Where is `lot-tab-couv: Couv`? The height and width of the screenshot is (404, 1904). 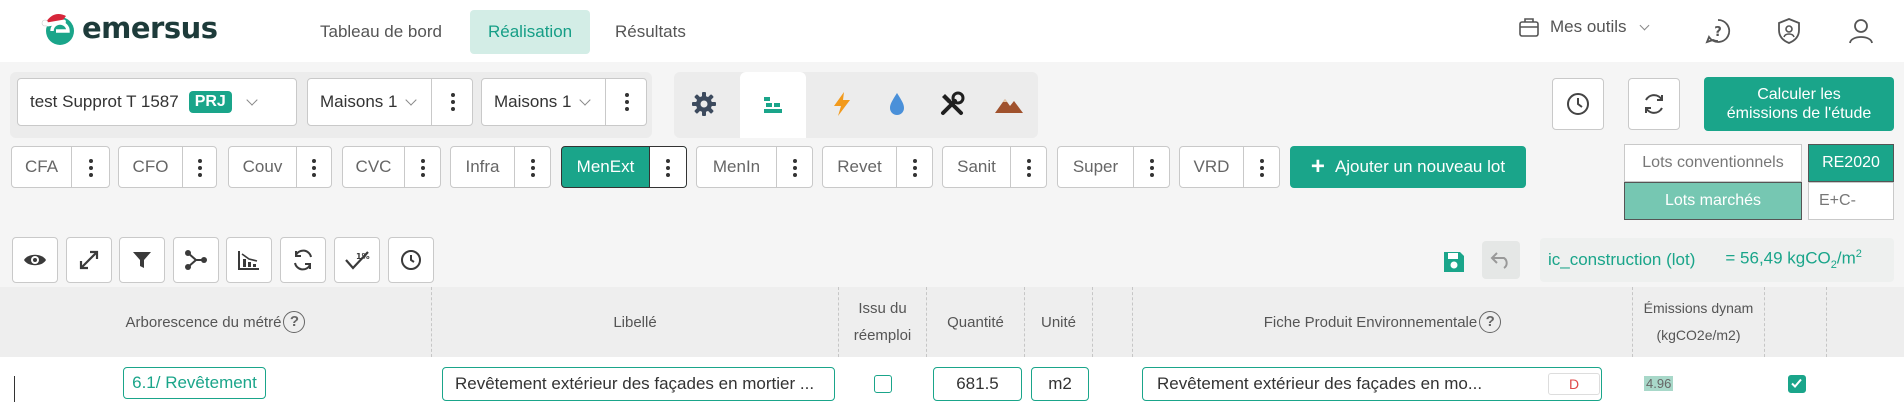 lot-tab-couv: Couv is located at coordinates (280, 167).